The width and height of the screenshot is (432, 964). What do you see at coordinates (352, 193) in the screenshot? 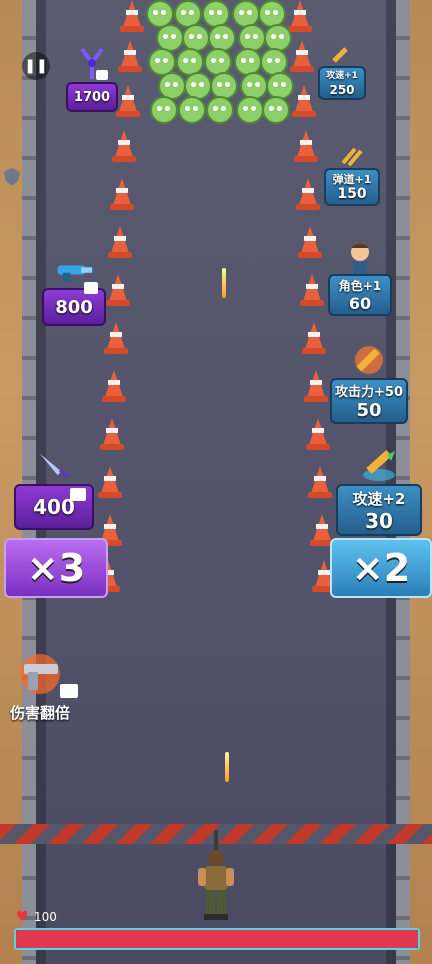
I see `pickup-value: 150` at bounding box center [352, 193].